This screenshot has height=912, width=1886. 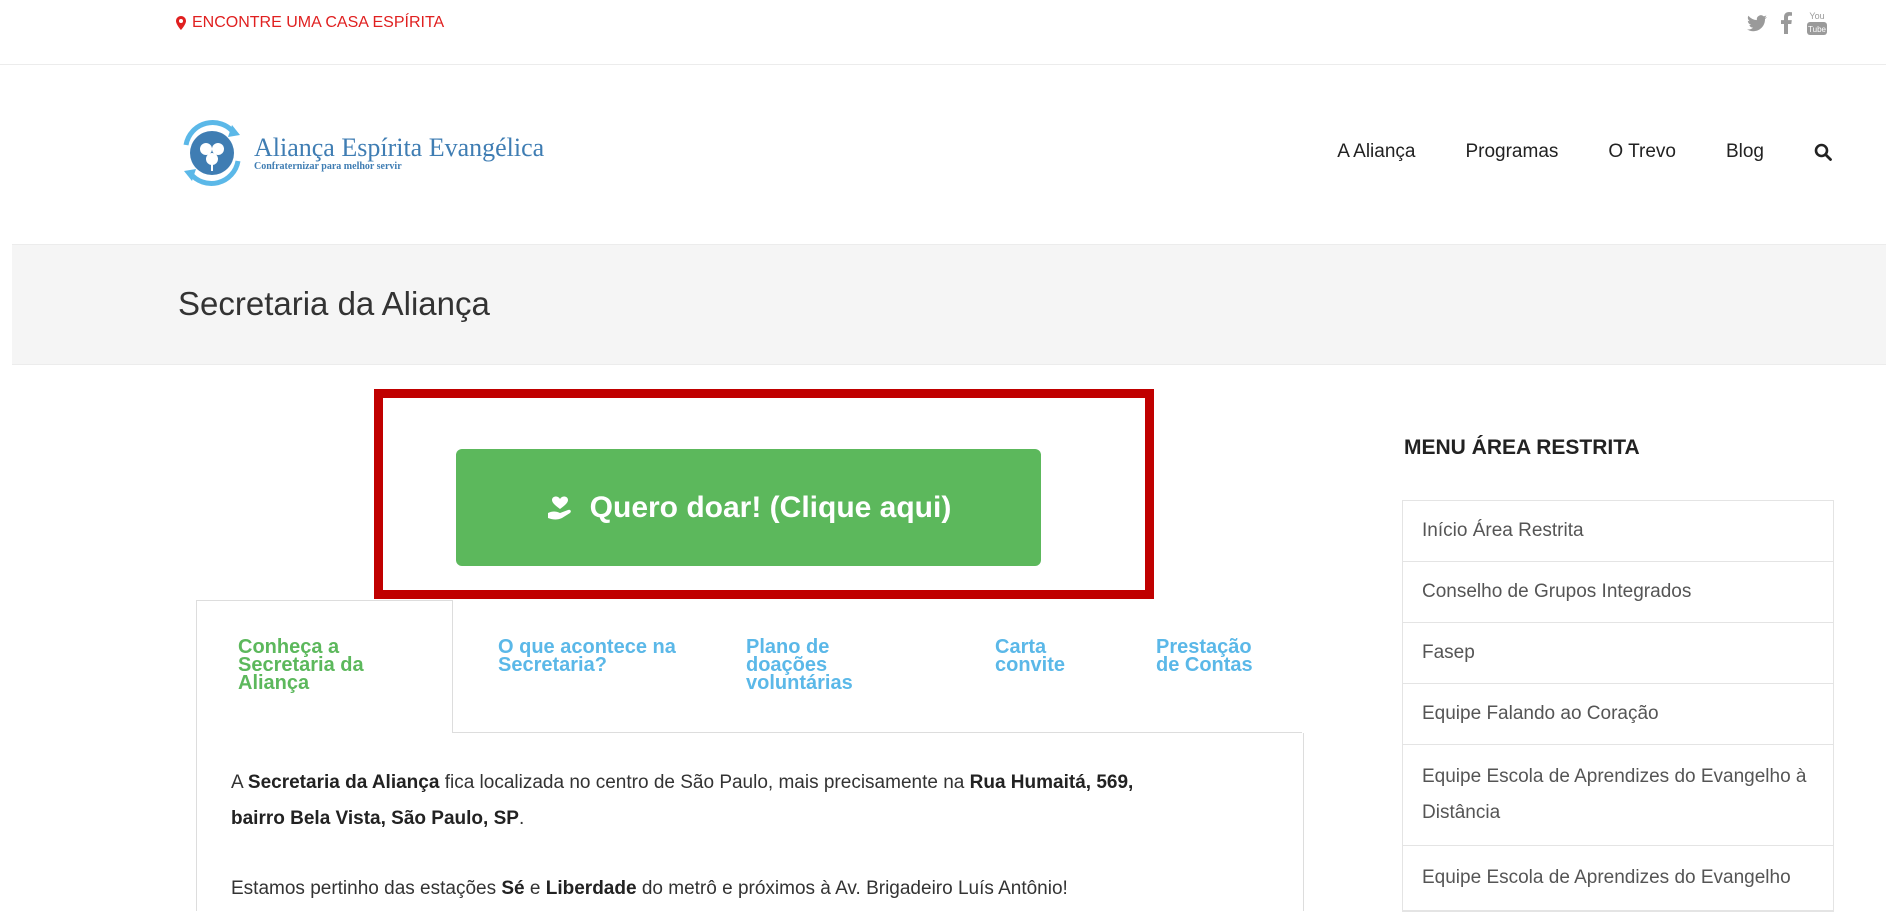 What do you see at coordinates (212, 153) in the screenshot?
I see `logo-emblem-icon` at bounding box center [212, 153].